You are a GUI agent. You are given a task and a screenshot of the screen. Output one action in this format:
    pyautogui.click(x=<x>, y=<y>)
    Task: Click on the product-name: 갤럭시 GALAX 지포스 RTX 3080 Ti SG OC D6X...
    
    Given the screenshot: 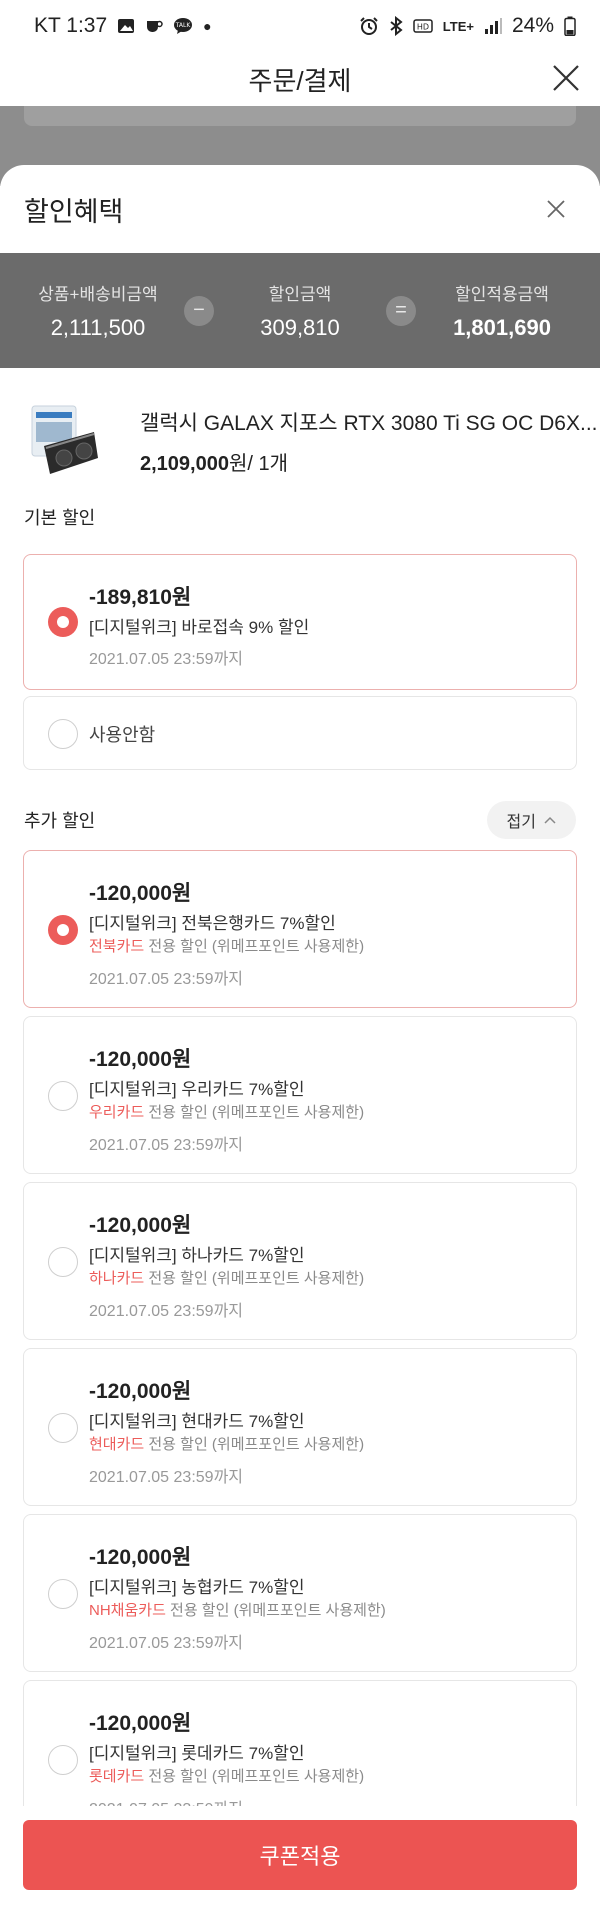 What is the action you would take?
    pyautogui.click(x=369, y=423)
    